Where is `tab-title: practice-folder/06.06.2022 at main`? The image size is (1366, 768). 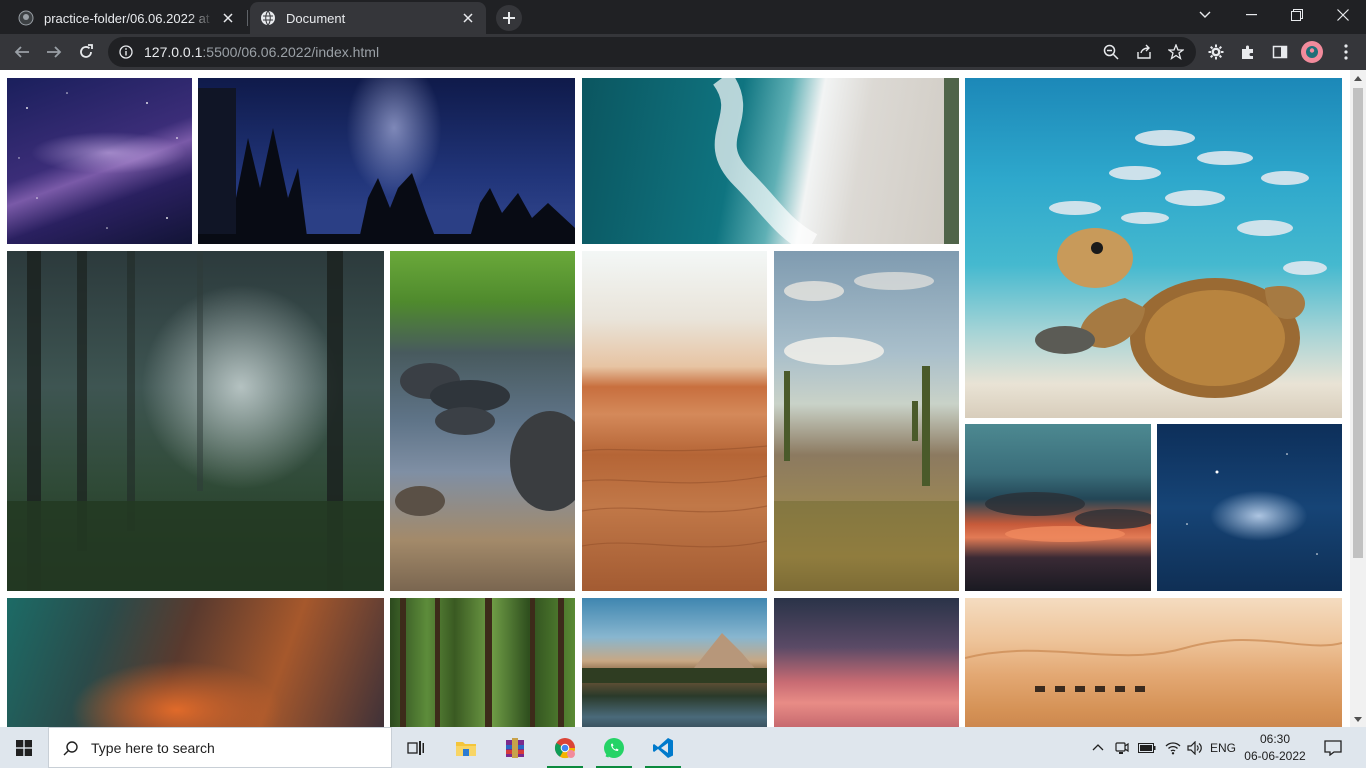
tab-title: practice-folder/06.06.2022 at main is located at coordinates (129, 18).